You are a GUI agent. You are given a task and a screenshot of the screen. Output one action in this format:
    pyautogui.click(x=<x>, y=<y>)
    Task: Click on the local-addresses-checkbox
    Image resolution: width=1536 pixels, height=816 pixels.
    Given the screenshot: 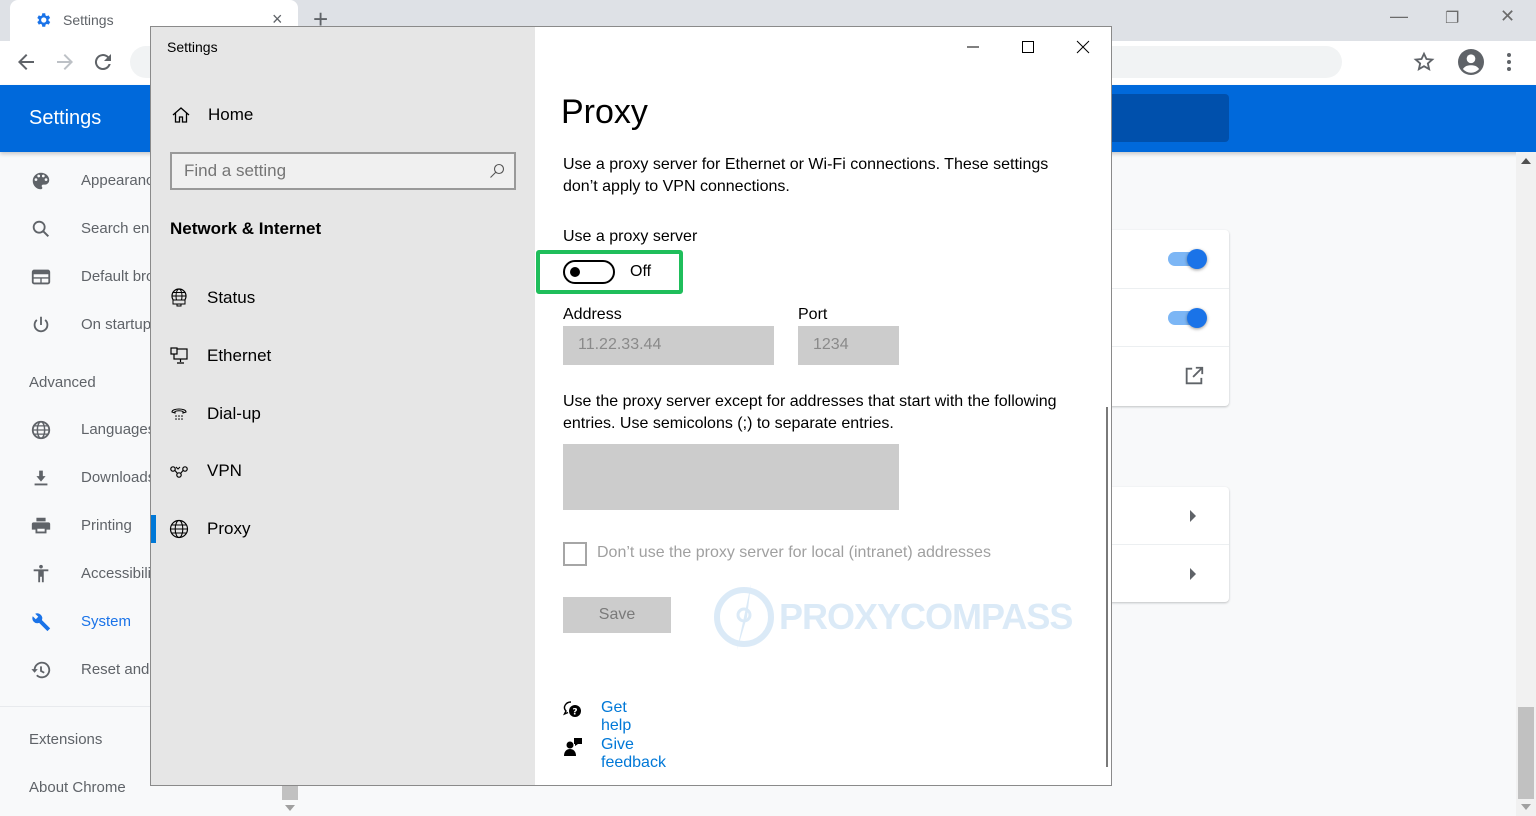 What is the action you would take?
    pyautogui.click(x=575, y=554)
    